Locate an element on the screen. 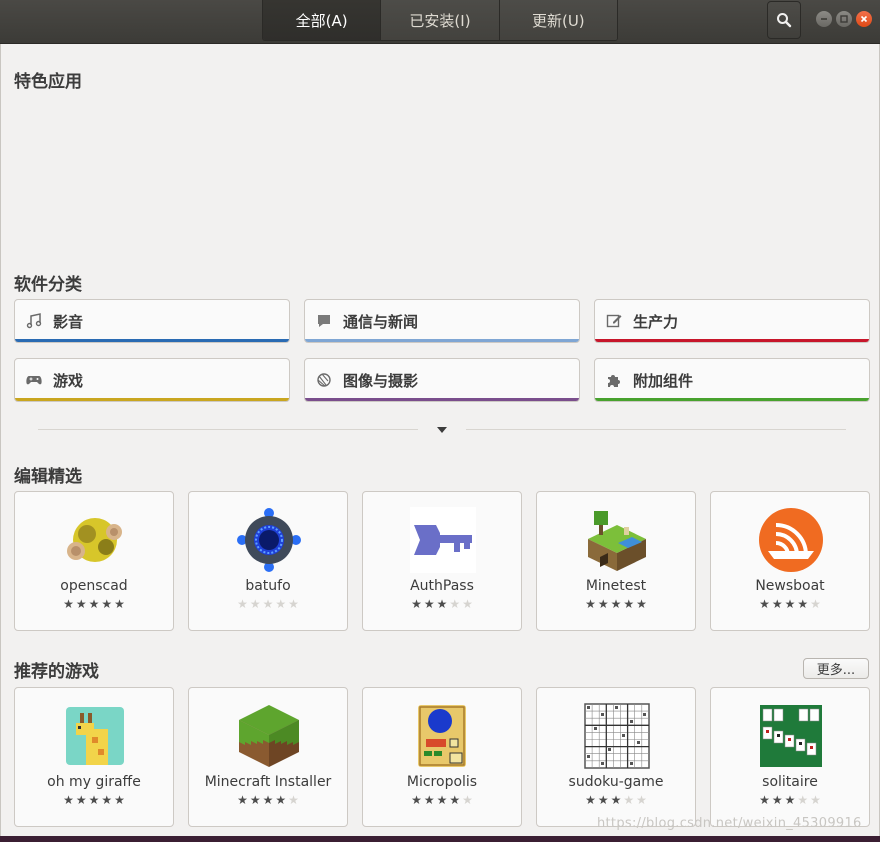 The image size is (880, 842). category-communication: 通信与新闻 is located at coordinates (442, 321).